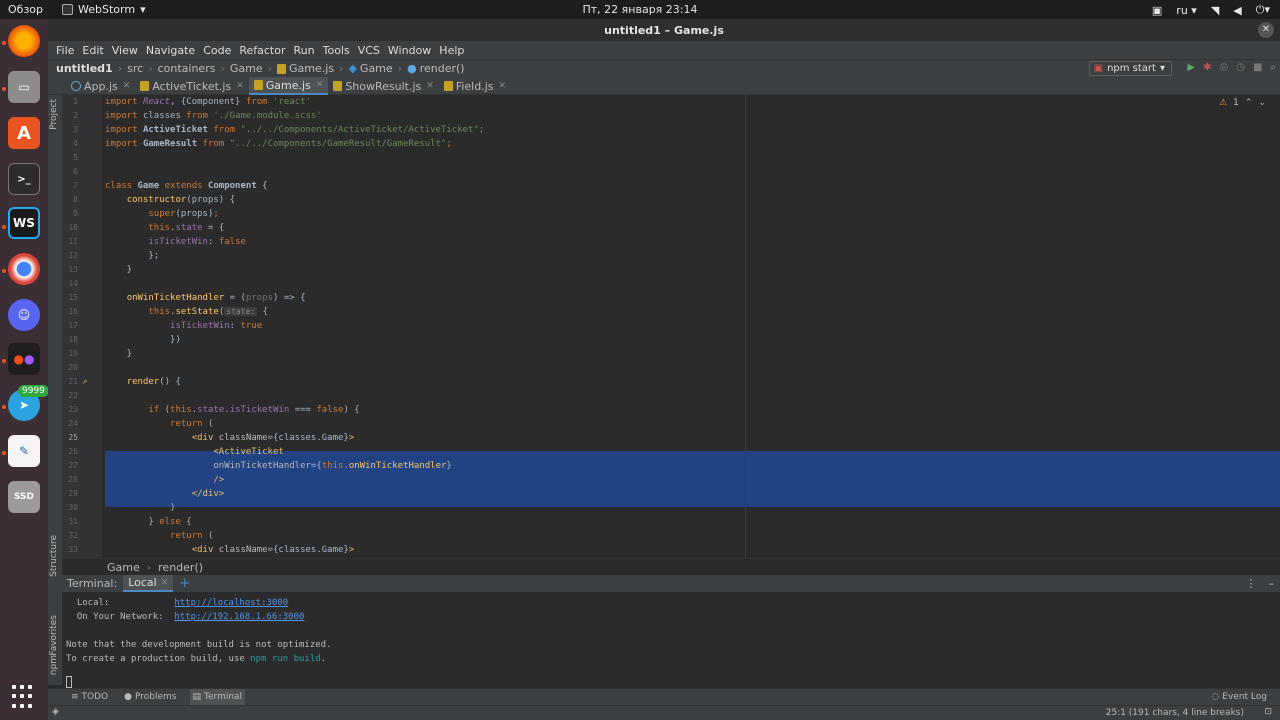  Describe the element at coordinates (92, 50) in the screenshot. I see `menu-edit: Edit` at that location.